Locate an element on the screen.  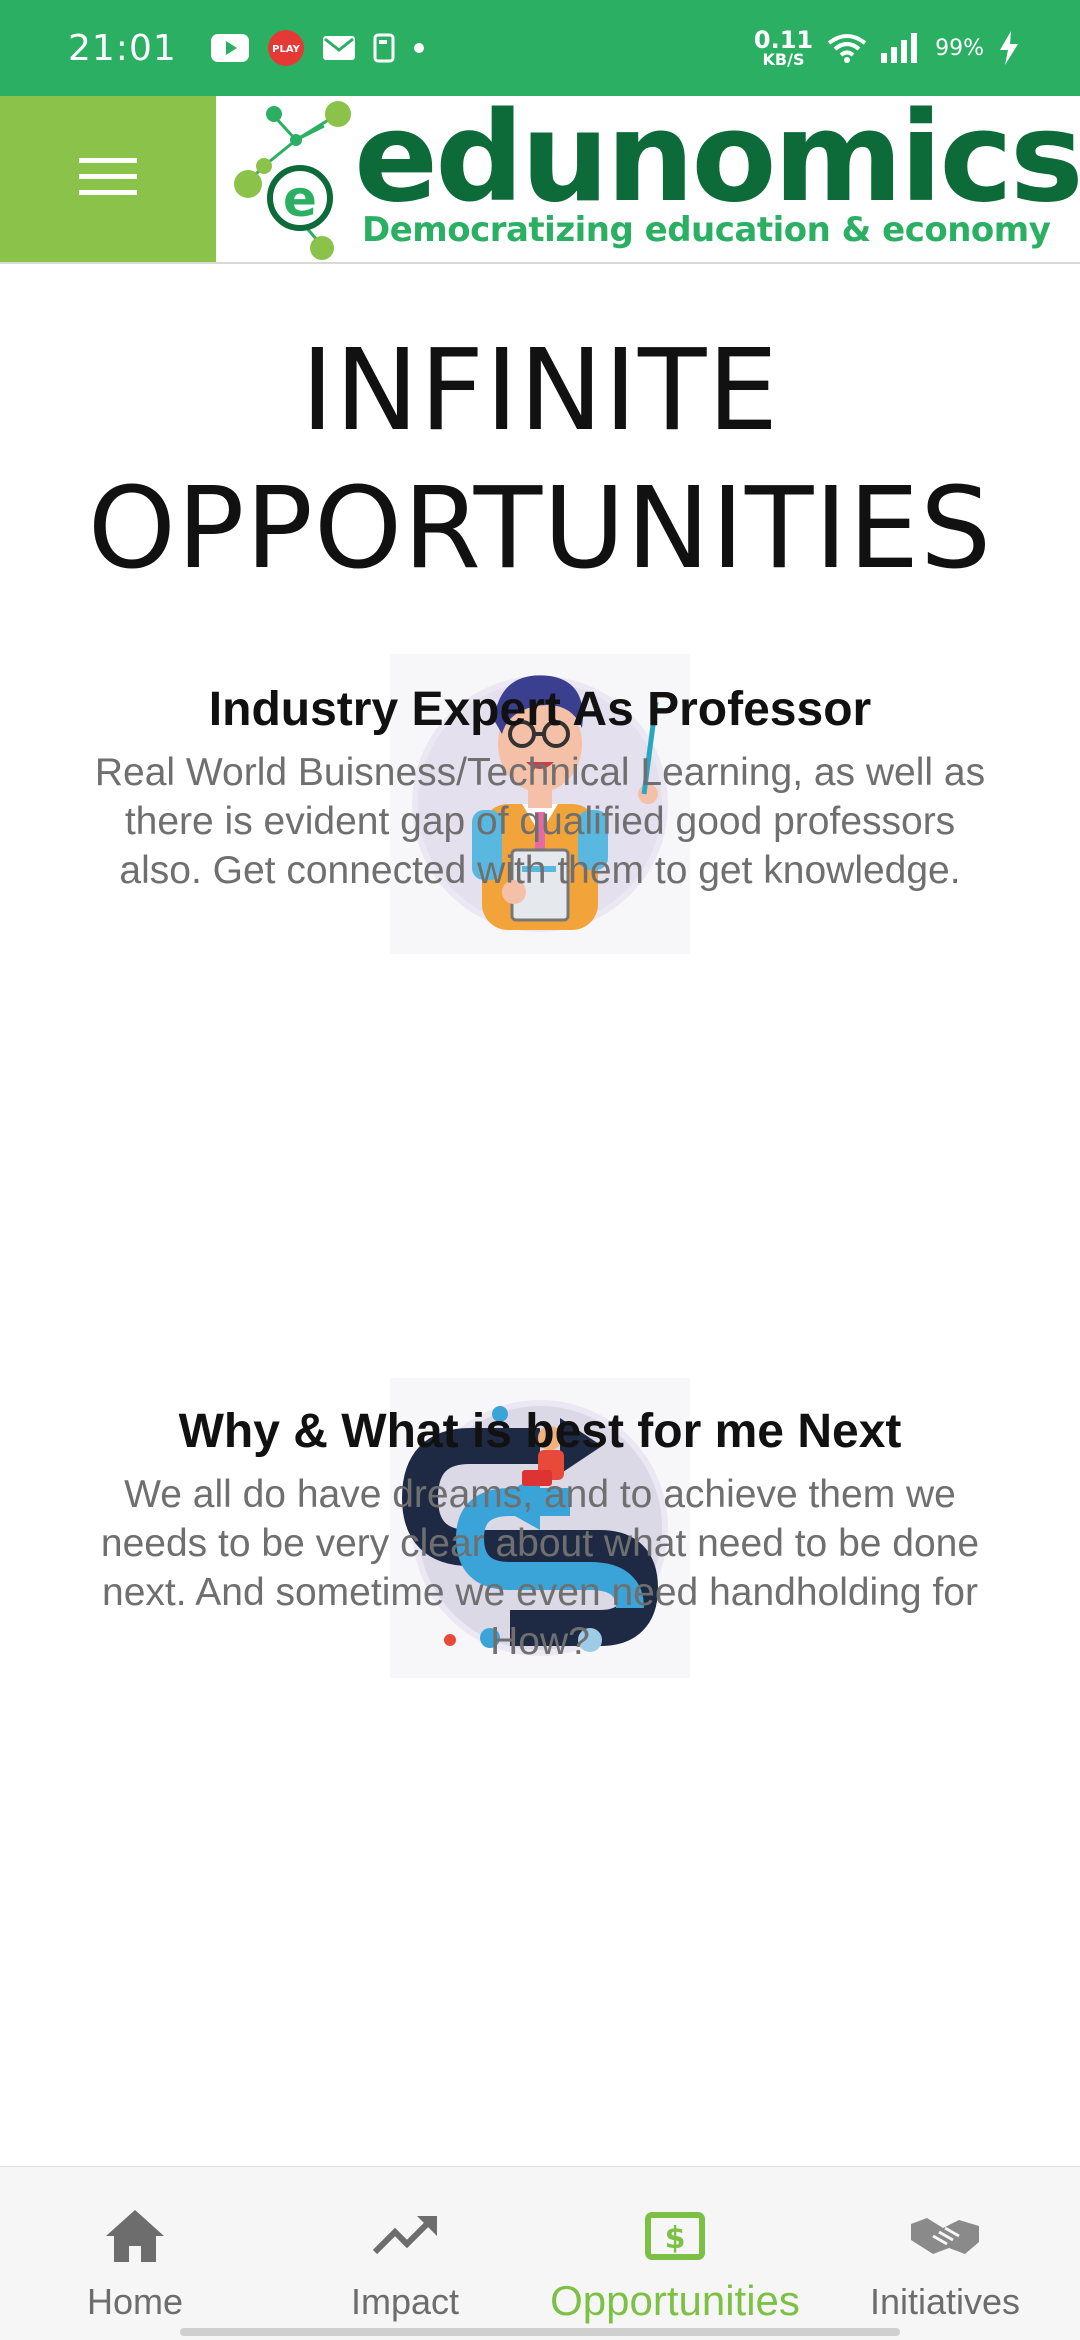
trending-up-icon is located at coordinates (405, 2236).